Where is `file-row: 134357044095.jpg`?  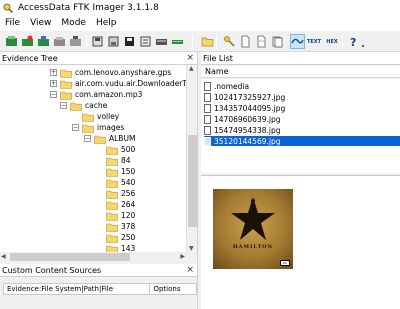 file-row: 134357044095.jpg is located at coordinates (302, 108).